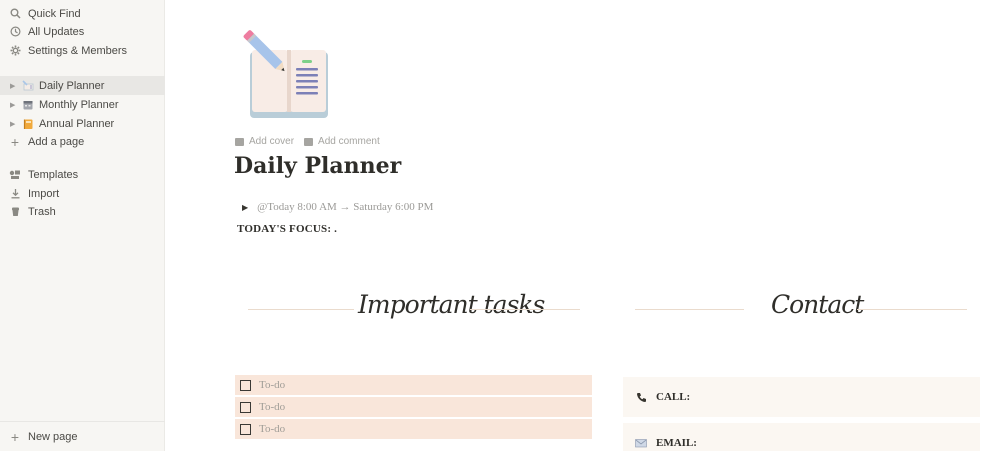  I want to click on date-range: @Today 8:00 AM → Saturday 6:00 PM, so click(345, 207).